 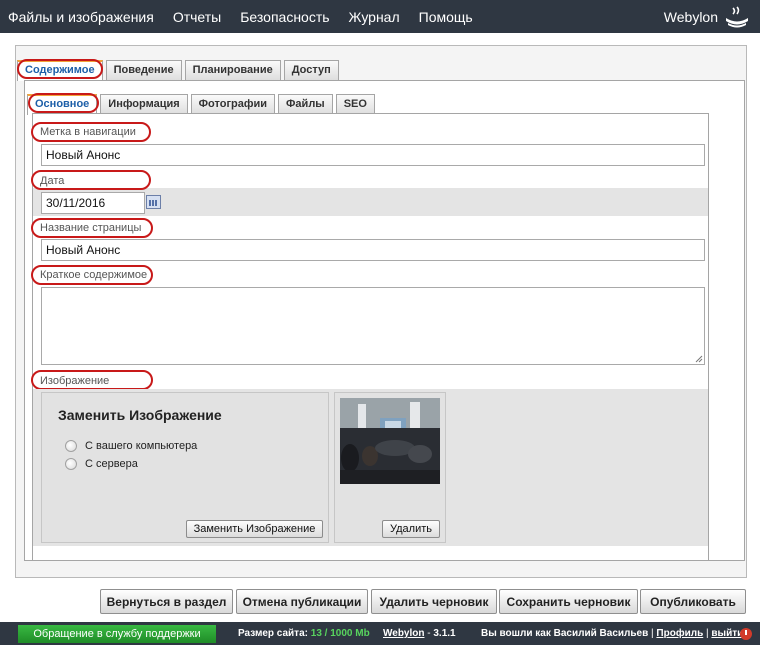 What do you see at coordinates (373, 250) in the screenshot?
I see `page-title-input: Новый Анонс` at bounding box center [373, 250].